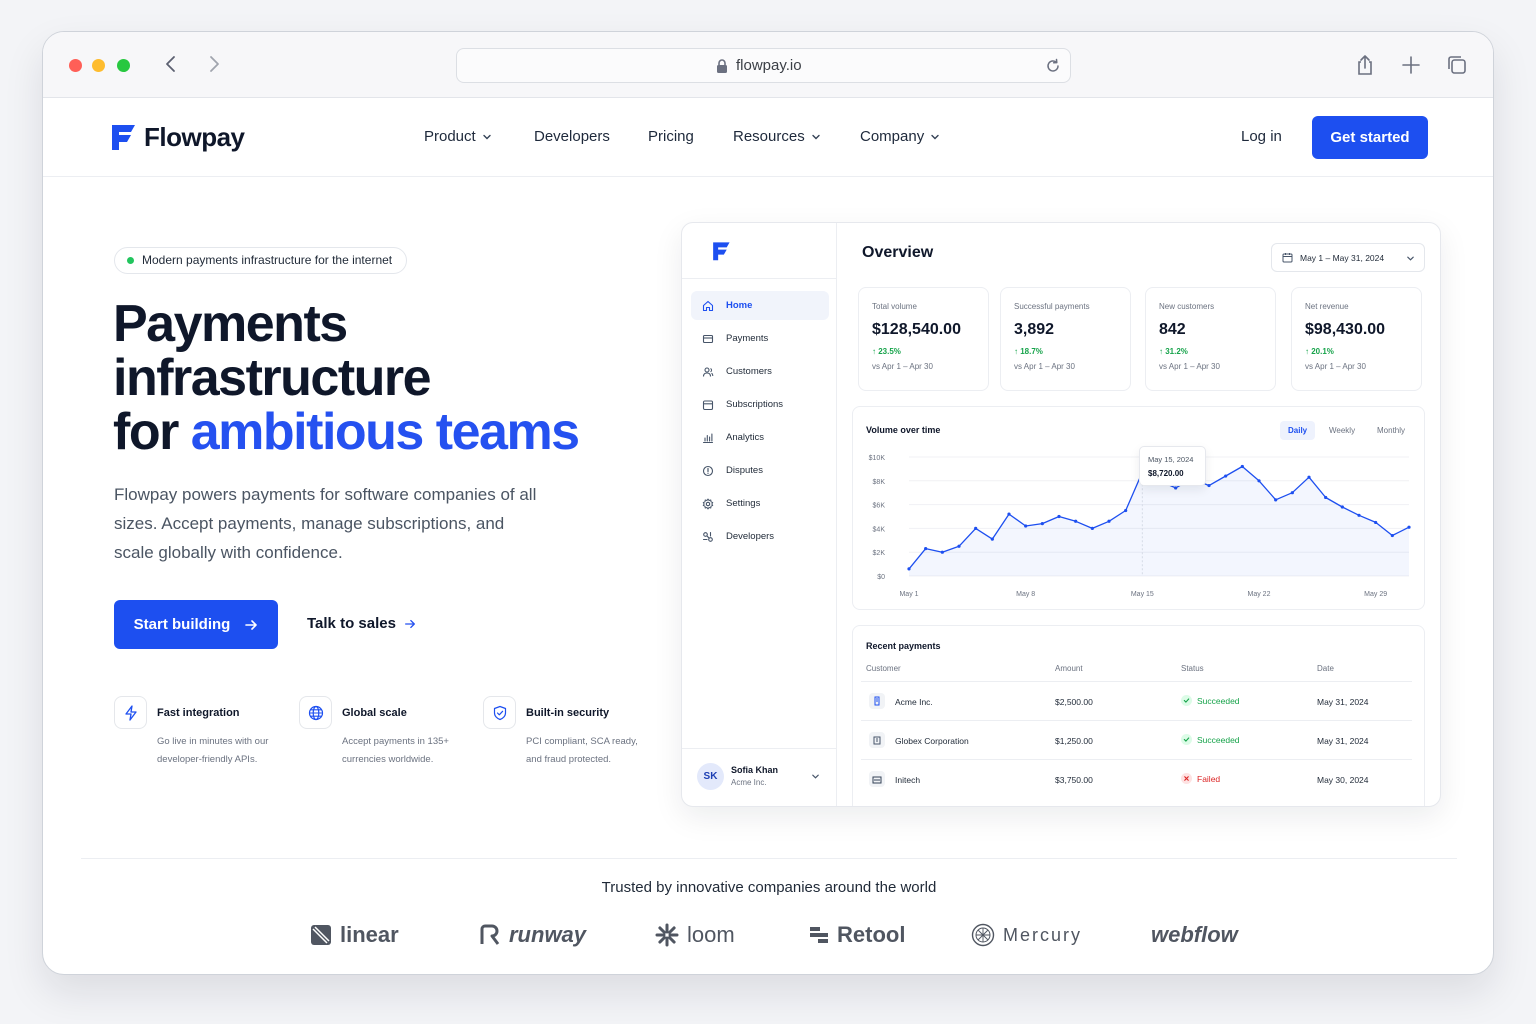  What do you see at coordinates (707, 536) in the screenshot?
I see `developers-icon` at bounding box center [707, 536].